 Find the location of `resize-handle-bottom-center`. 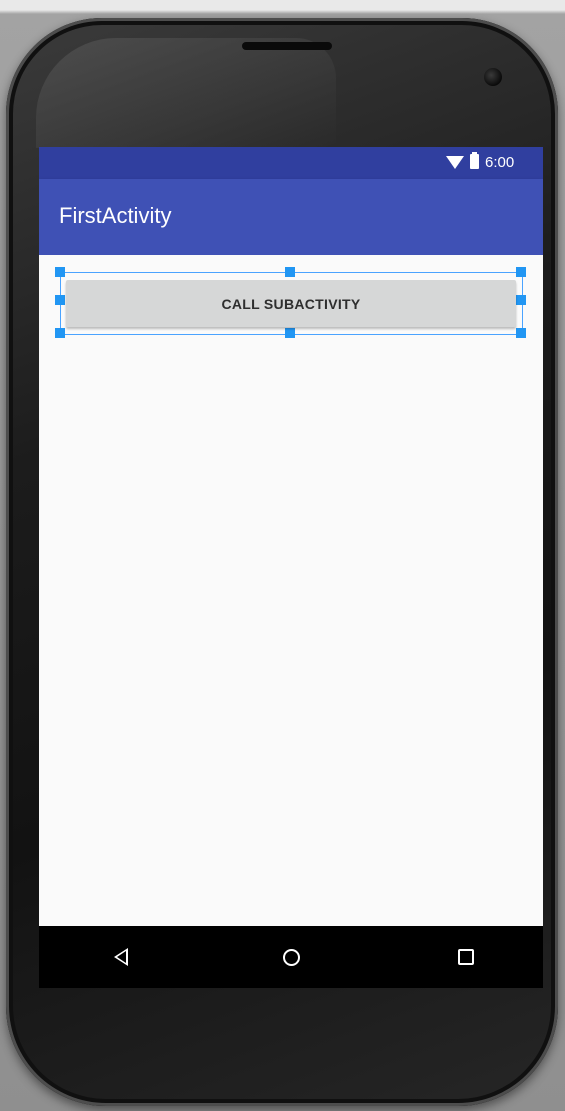

resize-handle-bottom-center is located at coordinates (290, 333).